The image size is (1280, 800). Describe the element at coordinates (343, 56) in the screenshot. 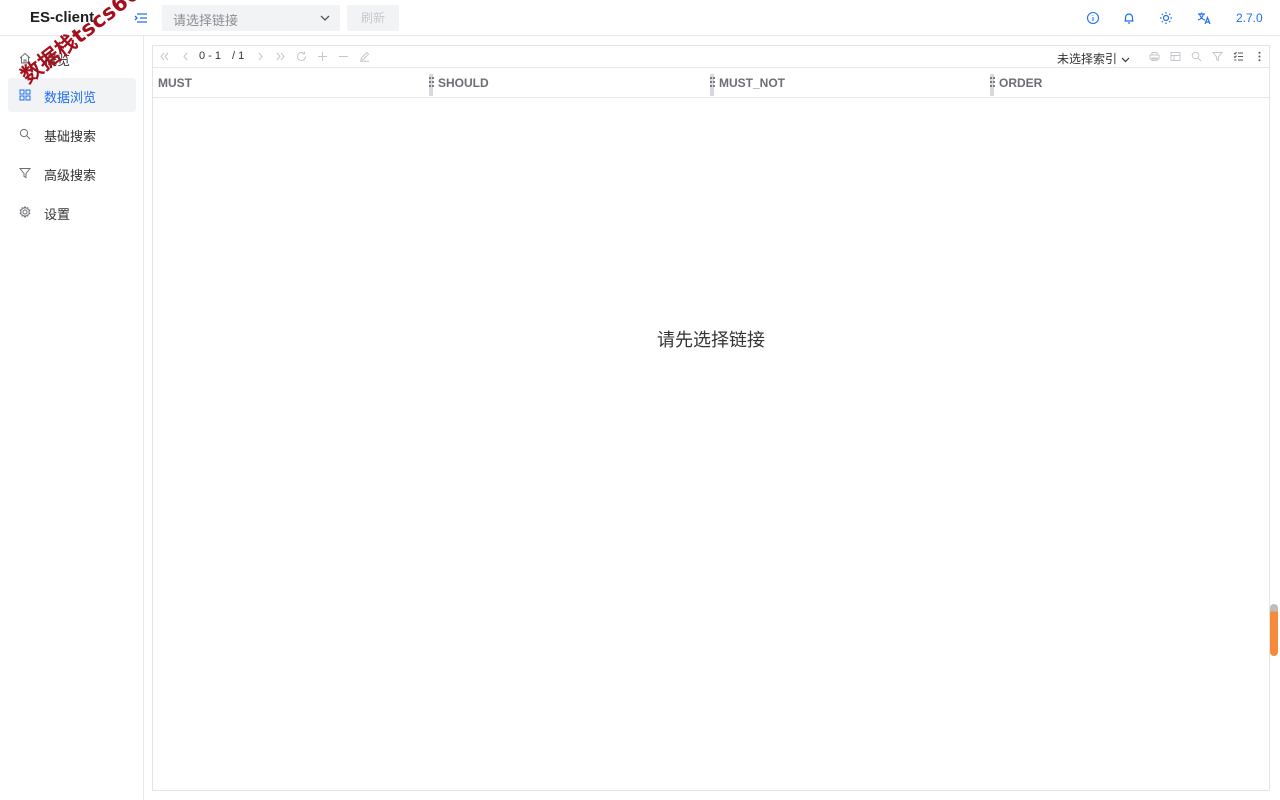

I see `remove-icon` at that location.